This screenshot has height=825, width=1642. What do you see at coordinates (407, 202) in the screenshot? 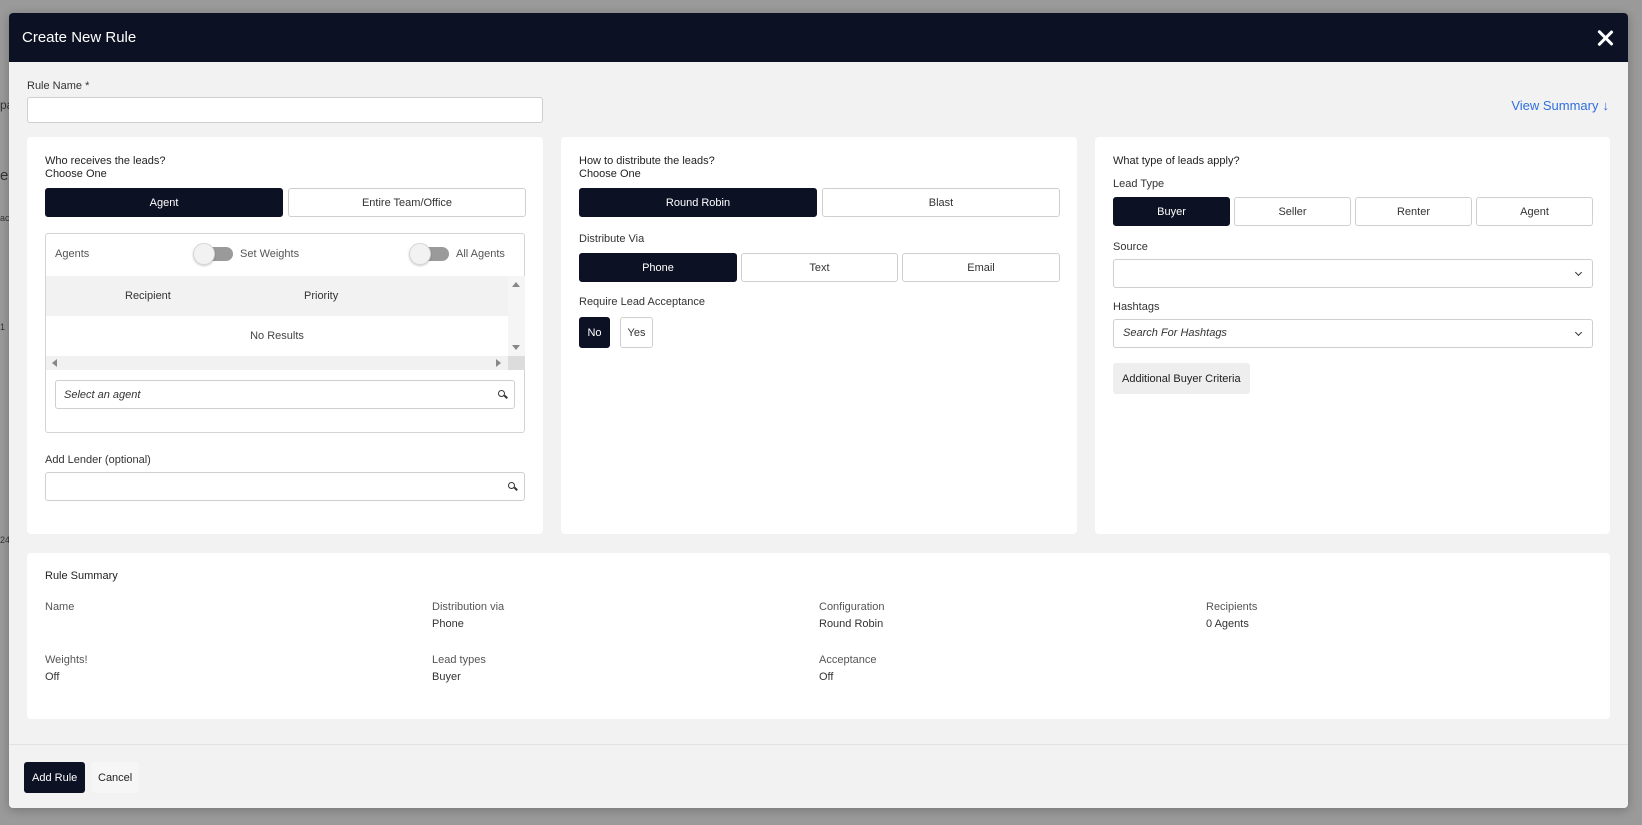
I see `option-team-office-button: Entire Team/Office` at bounding box center [407, 202].